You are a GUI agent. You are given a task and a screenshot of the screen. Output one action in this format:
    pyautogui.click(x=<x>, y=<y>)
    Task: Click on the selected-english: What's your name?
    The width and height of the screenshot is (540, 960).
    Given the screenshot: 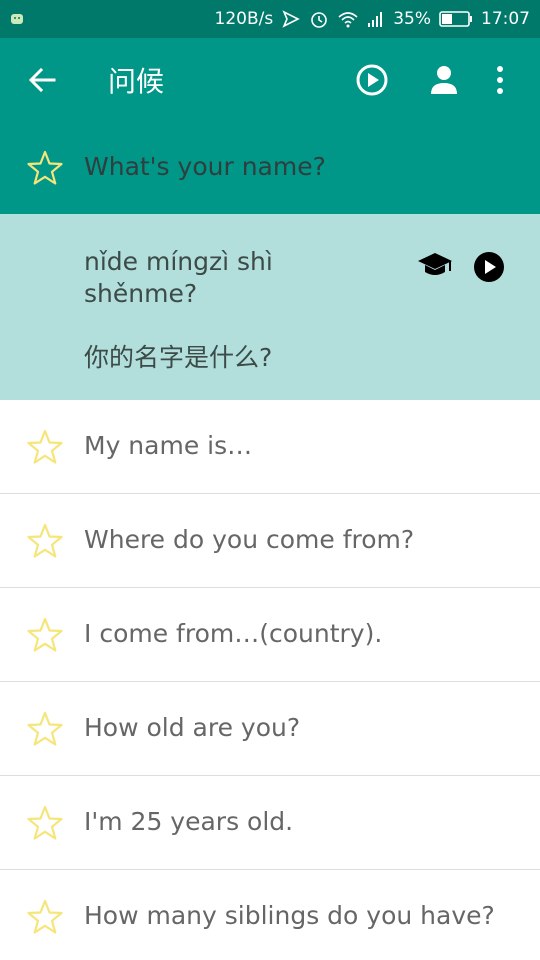 What is the action you would take?
    pyautogui.click(x=205, y=166)
    